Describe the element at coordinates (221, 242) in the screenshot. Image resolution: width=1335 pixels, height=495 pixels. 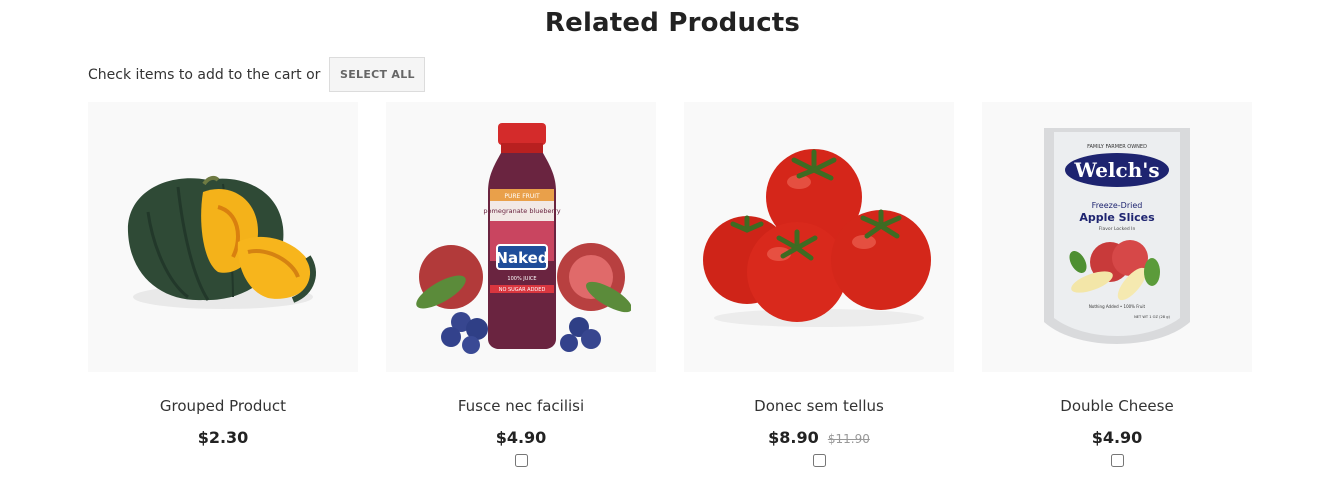
I see `pumpkin-image` at that location.